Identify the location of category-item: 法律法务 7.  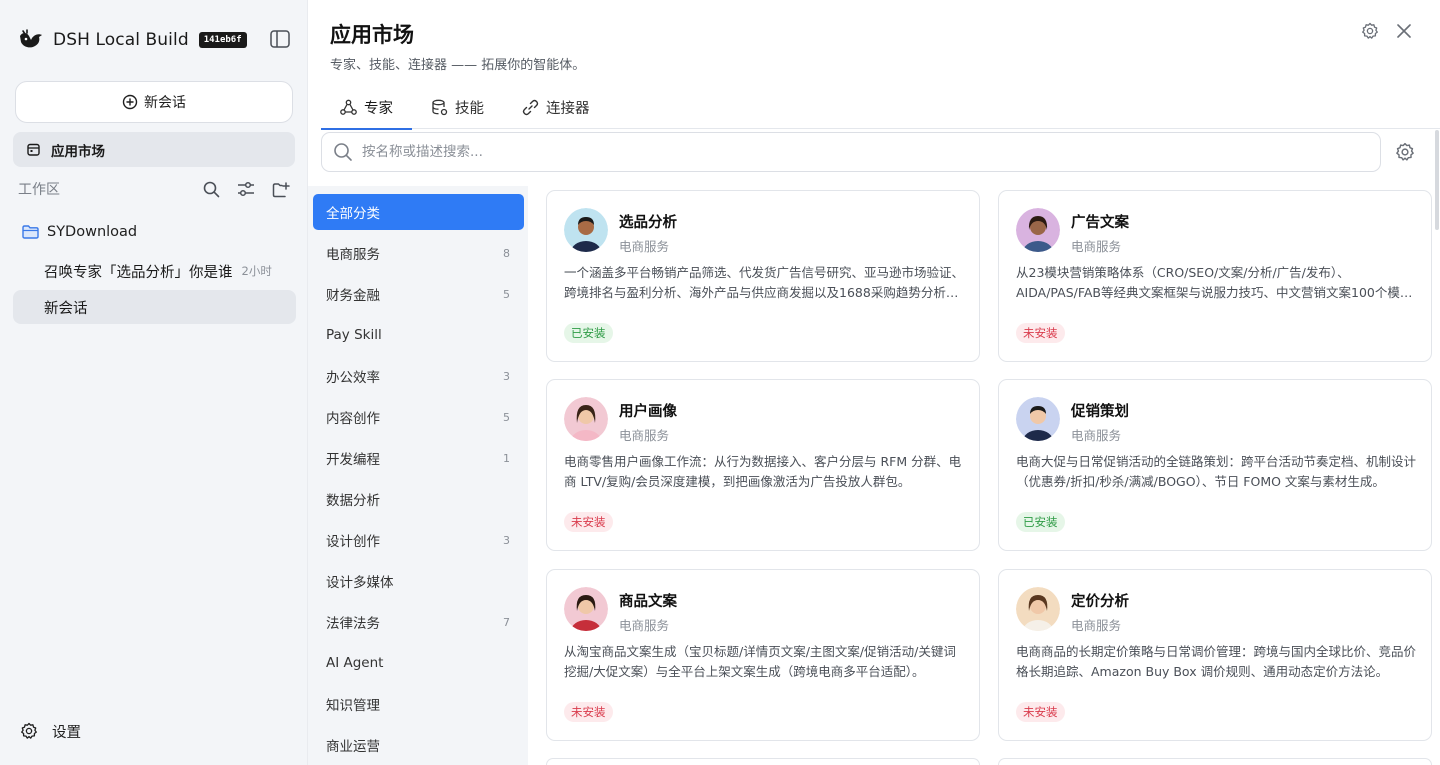
(418, 622).